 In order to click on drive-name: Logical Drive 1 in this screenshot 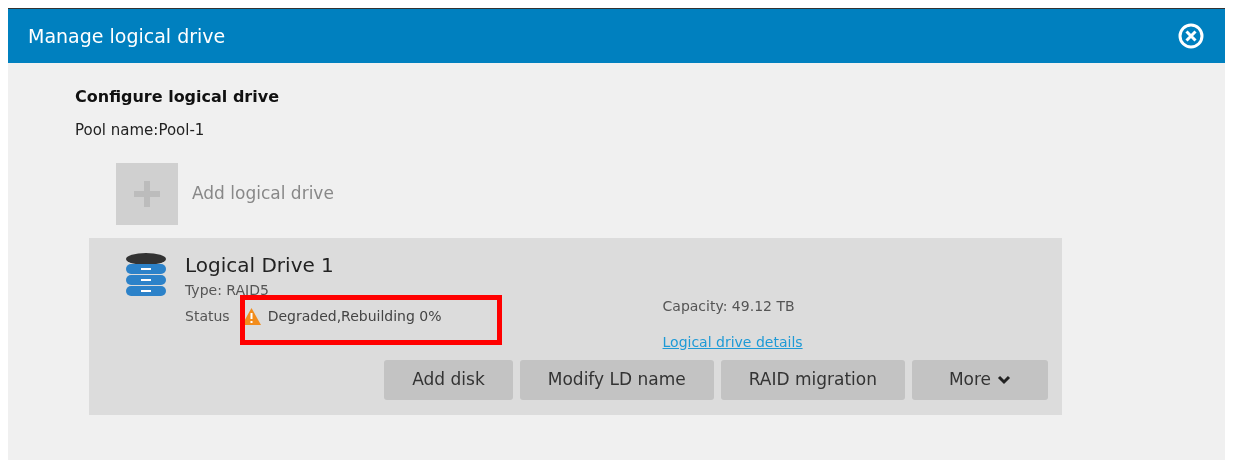, I will do `click(260, 264)`.